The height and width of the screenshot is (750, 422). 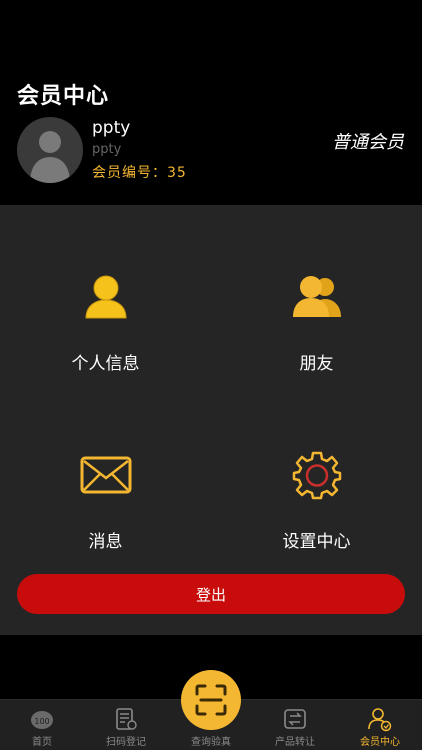 What do you see at coordinates (126, 719) in the screenshot?
I see `scan-register-icon` at bounding box center [126, 719].